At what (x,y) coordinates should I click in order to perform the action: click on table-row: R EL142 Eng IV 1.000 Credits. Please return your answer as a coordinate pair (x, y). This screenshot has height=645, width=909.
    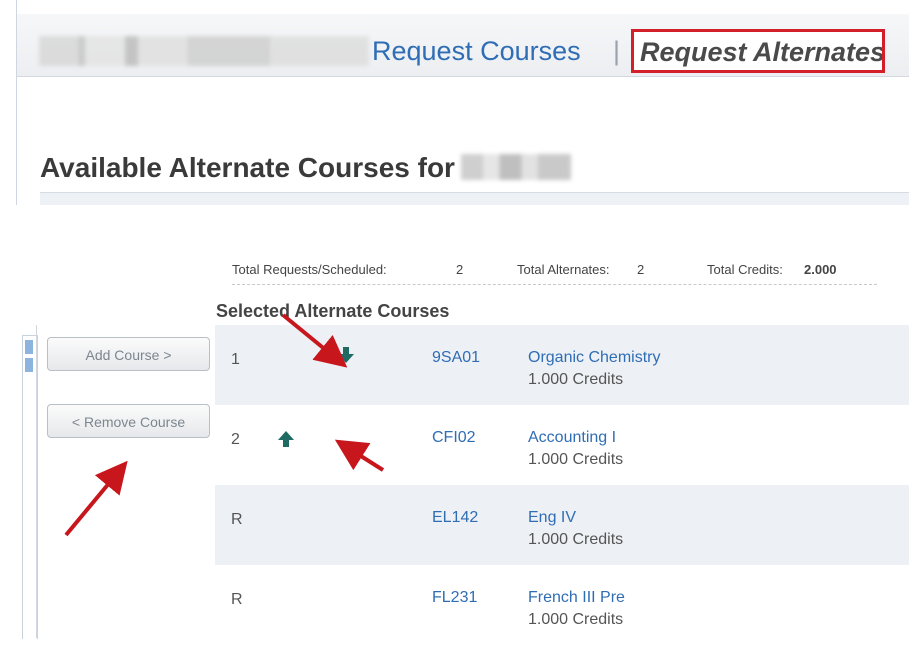
    Looking at the image, I should click on (562, 525).